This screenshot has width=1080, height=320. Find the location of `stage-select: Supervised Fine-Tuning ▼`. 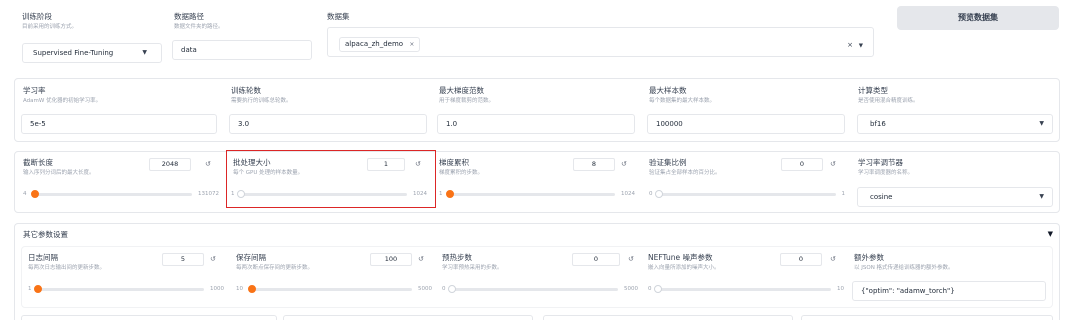

stage-select: Supervised Fine-Tuning ▼ is located at coordinates (92, 53).